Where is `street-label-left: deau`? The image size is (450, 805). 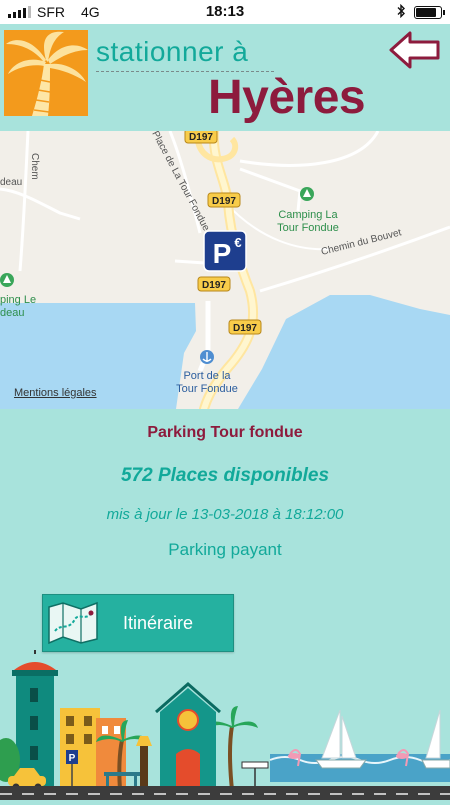
street-label-left: deau is located at coordinates (11, 182).